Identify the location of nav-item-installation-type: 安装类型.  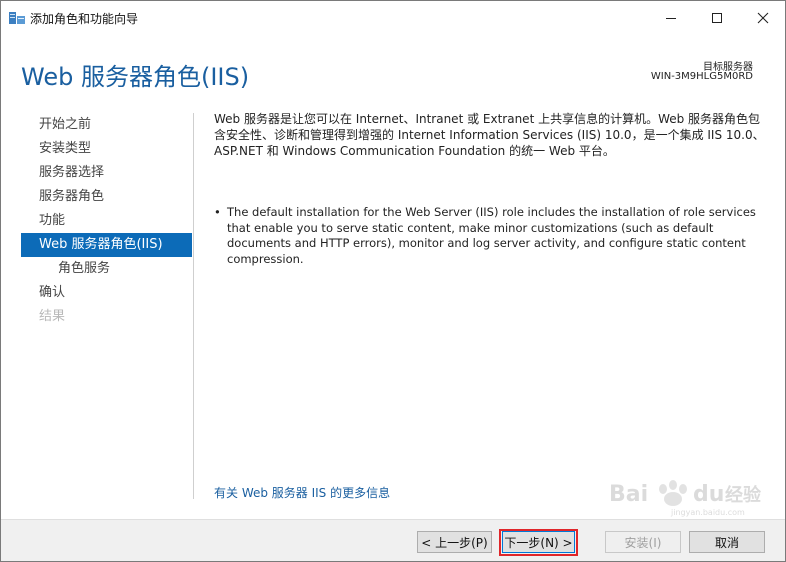
(106, 149).